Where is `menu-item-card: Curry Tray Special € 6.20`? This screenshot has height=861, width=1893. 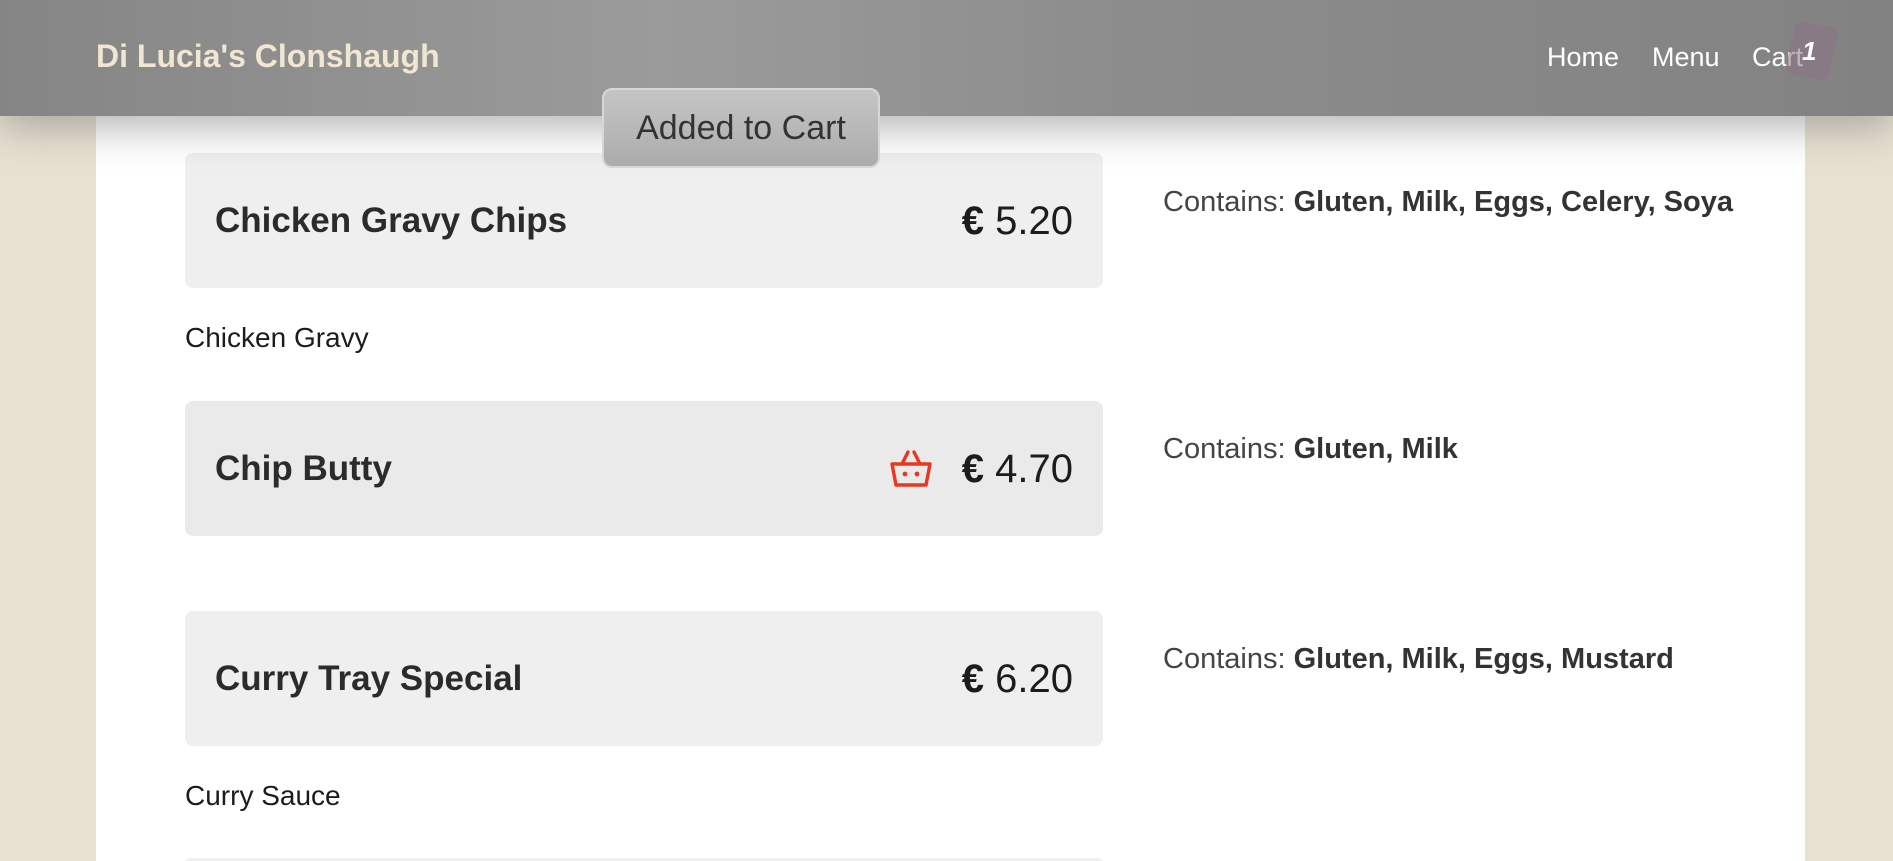 menu-item-card: Curry Tray Special € 6.20 is located at coordinates (644, 678).